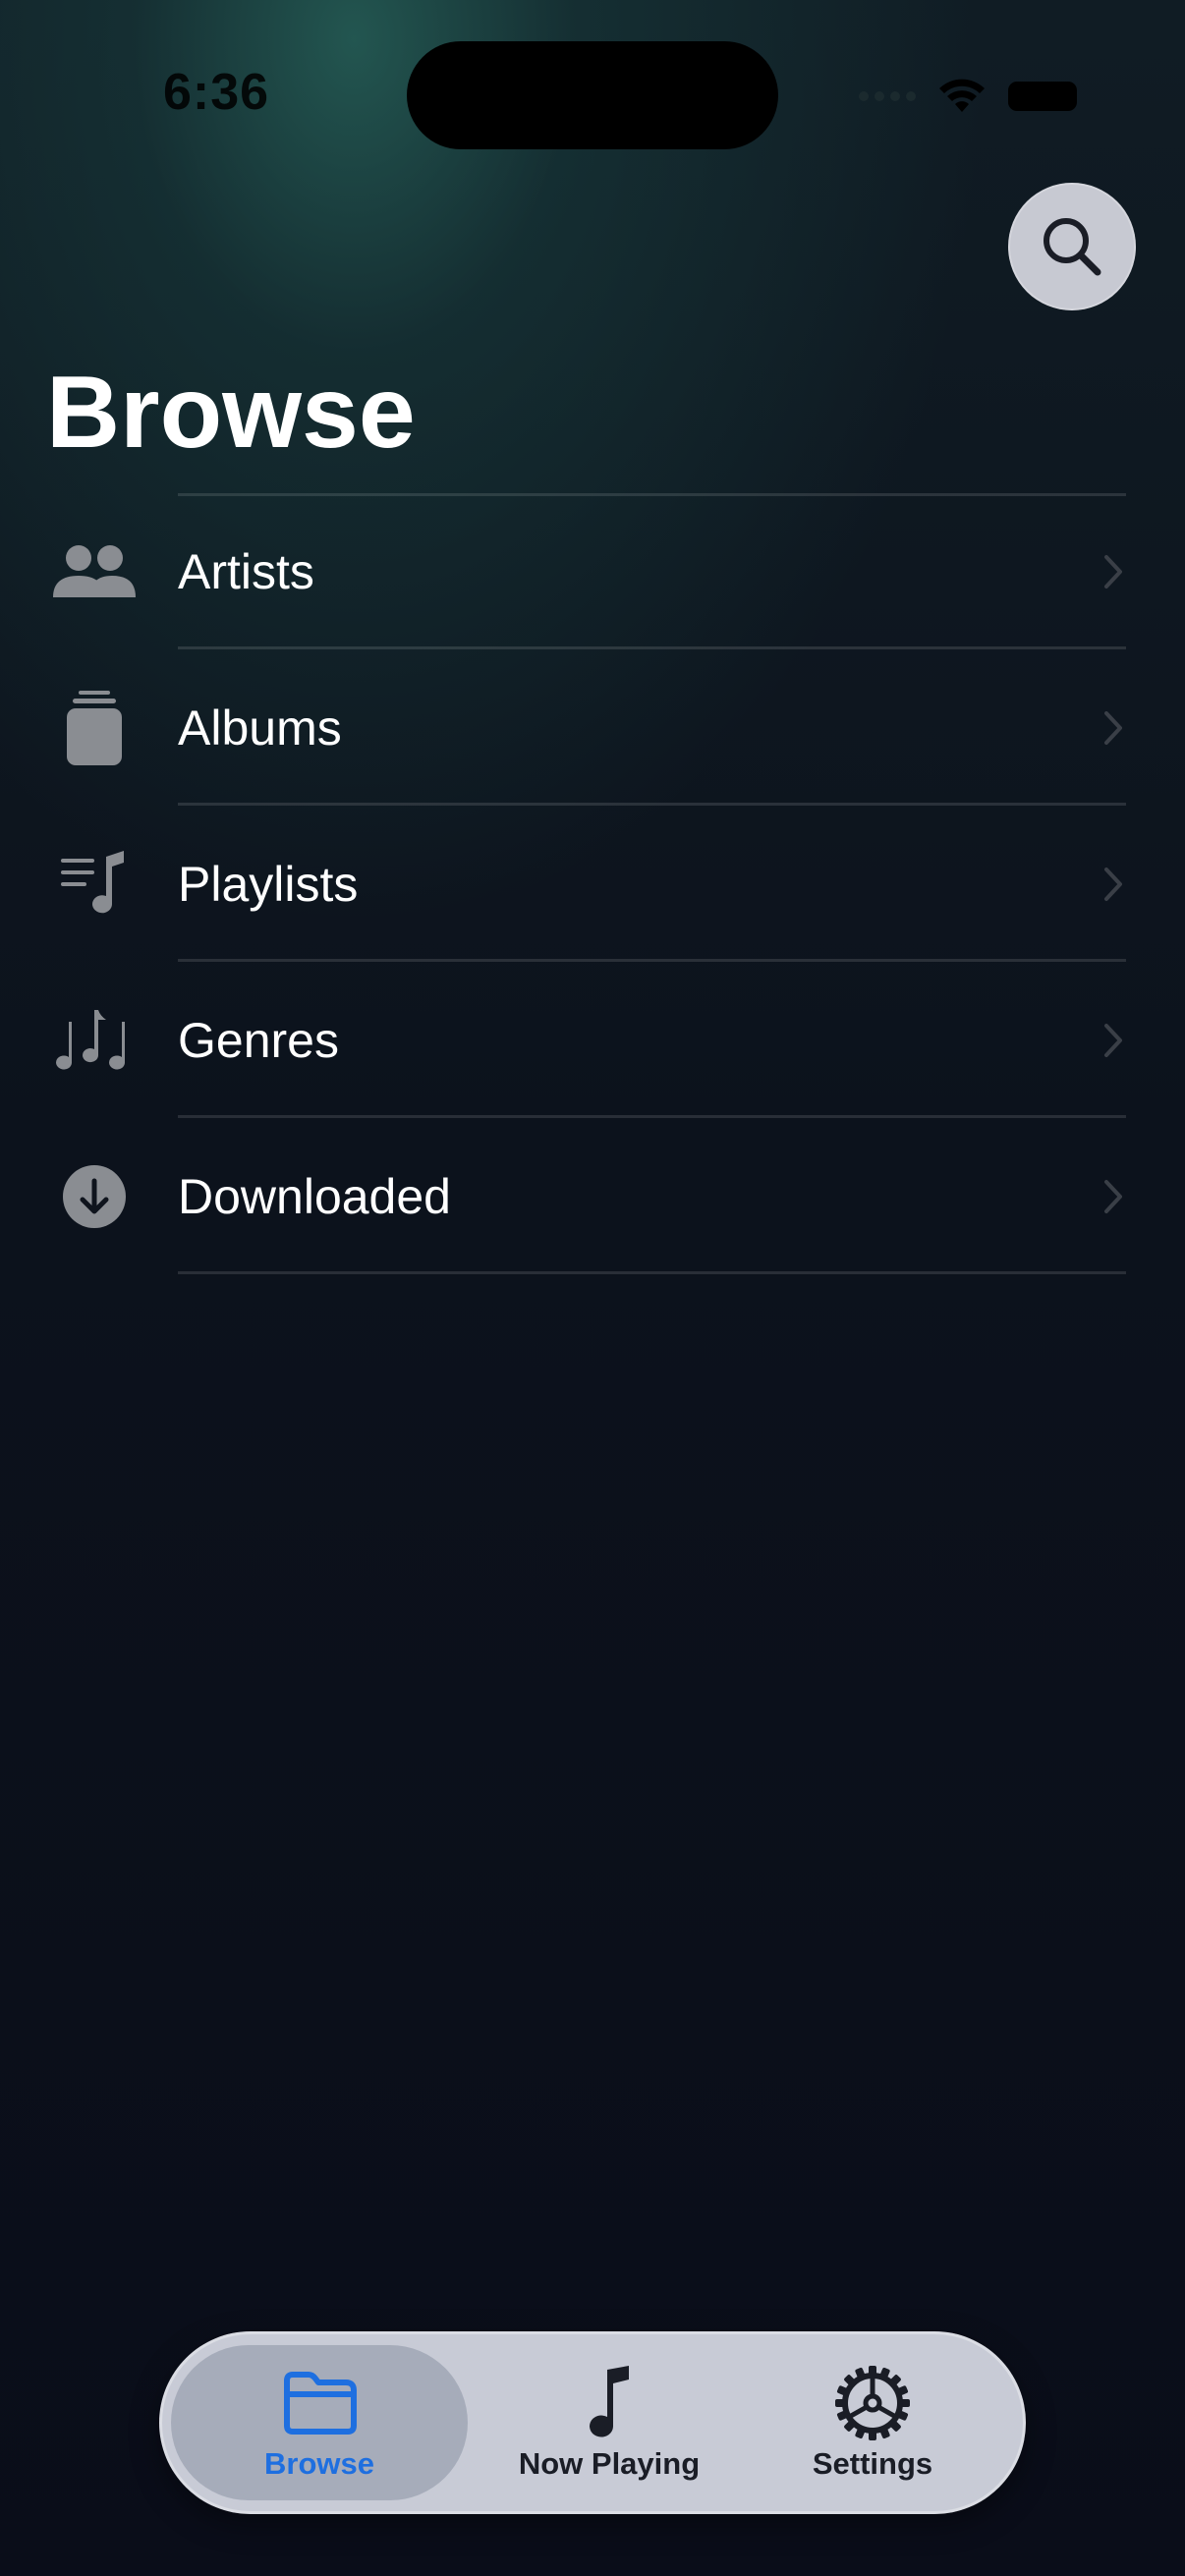 This screenshot has width=1185, height=2576. I want to click on page-title: Browse, so click(231, 413).